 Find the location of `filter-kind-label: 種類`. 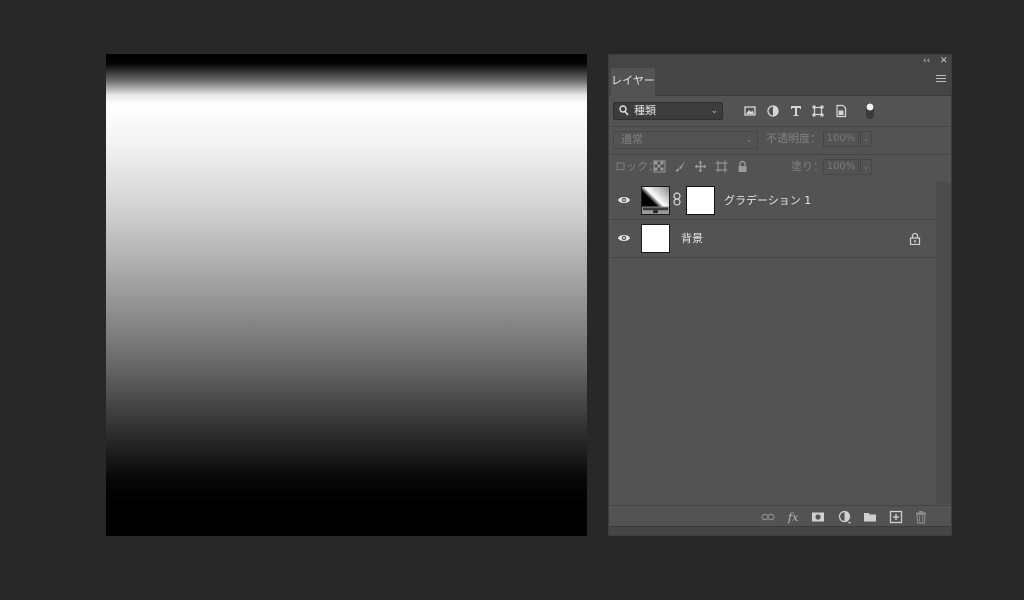

filter-kind-label: 種類 is located at coordinates (645, 110).